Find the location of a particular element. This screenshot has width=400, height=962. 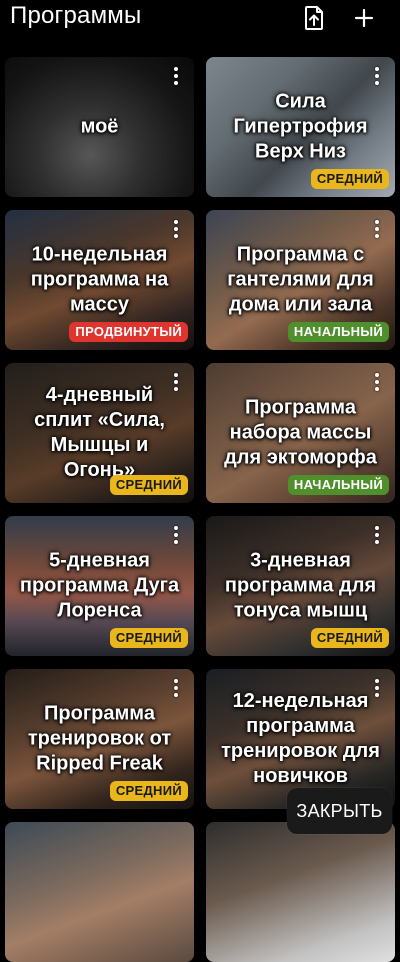

program-title: Программа набора массы для эктоморфа is located at coordinates (300, 432).